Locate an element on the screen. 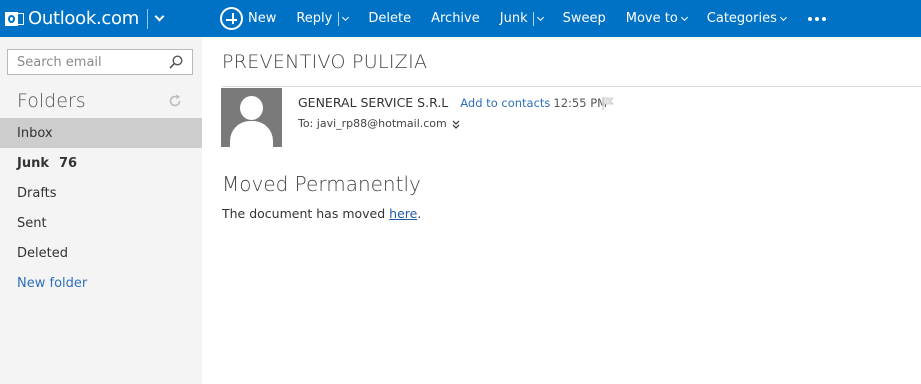  categories-label: Categories is located at coordinates (741, 18).